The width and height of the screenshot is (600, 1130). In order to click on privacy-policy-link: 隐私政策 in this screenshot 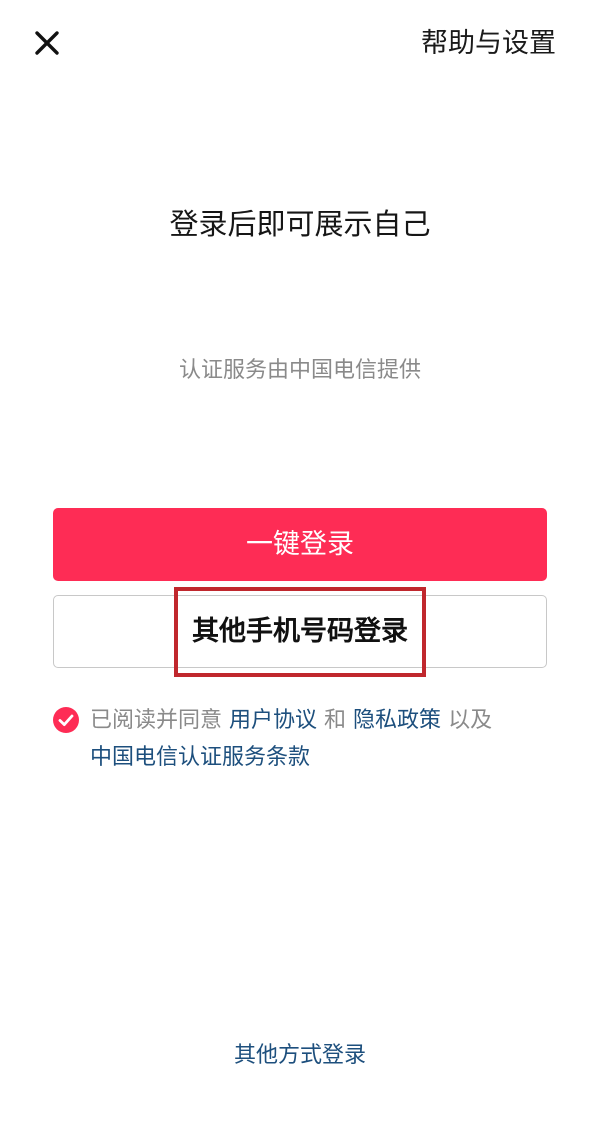, I will do `click(397, 720)`.